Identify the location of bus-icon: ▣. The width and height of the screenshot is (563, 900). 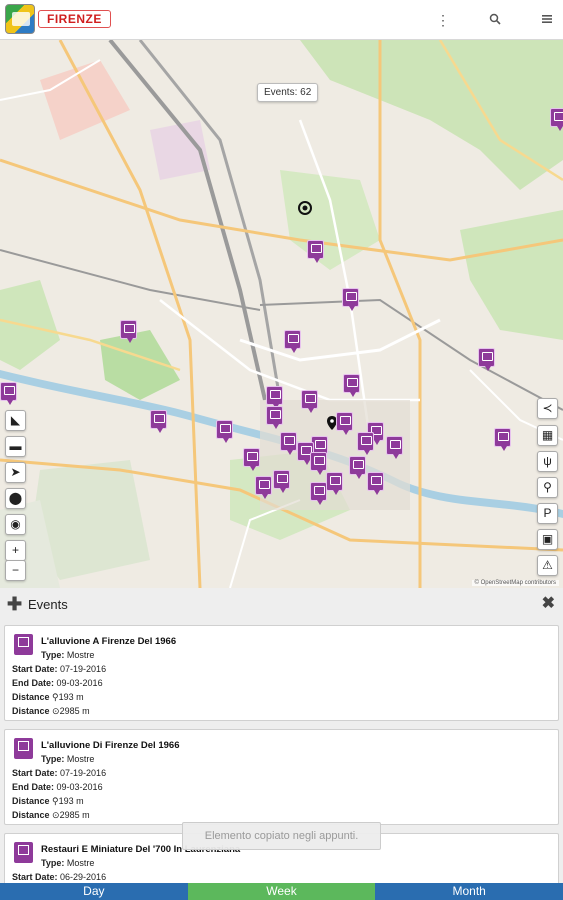
(547, 539).